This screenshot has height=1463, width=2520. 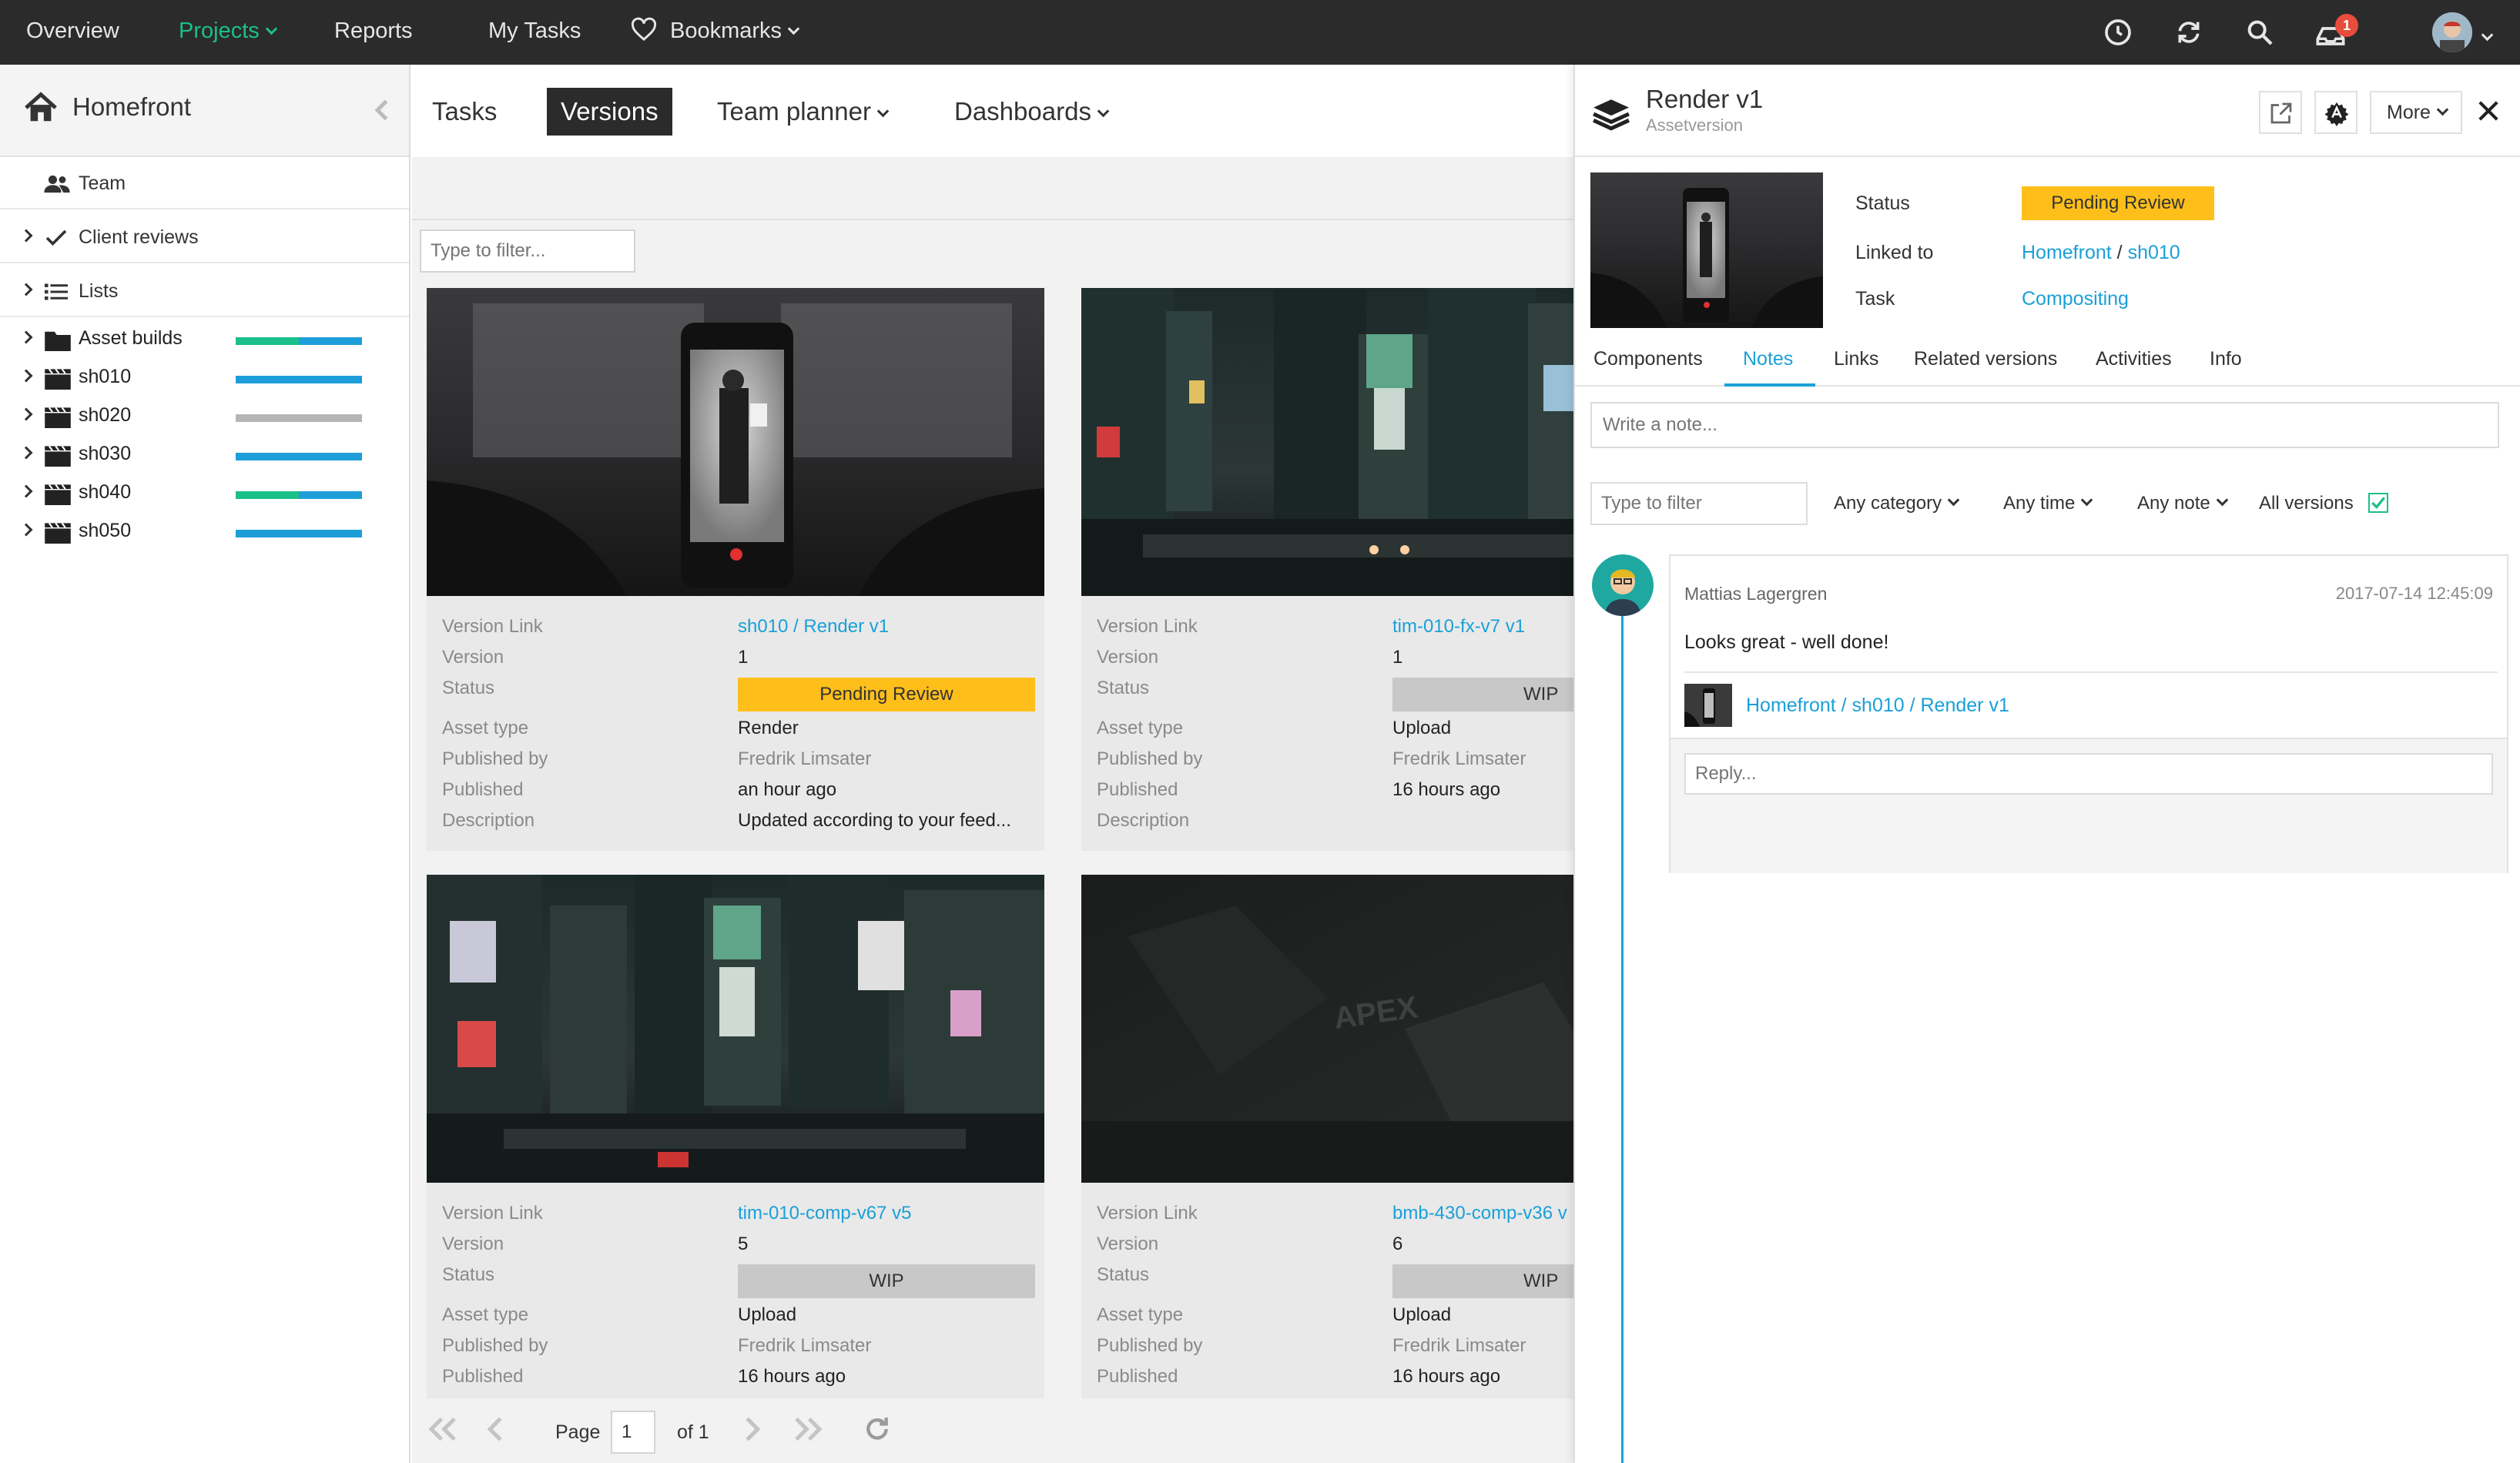 What do you see at coordinates (1878, 706) in the screenshot?
I see `note-version-link: Homefront / sh010 / Render v1` at bounding box center [1878, 706].